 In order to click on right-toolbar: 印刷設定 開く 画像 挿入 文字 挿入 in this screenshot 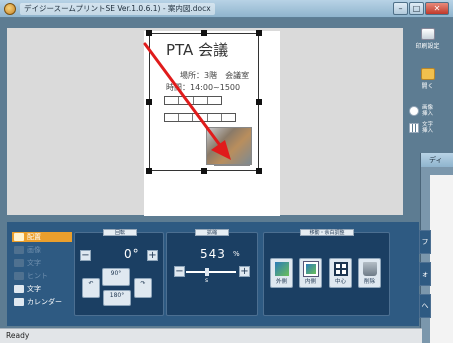, I will do `click(427, 89)`.